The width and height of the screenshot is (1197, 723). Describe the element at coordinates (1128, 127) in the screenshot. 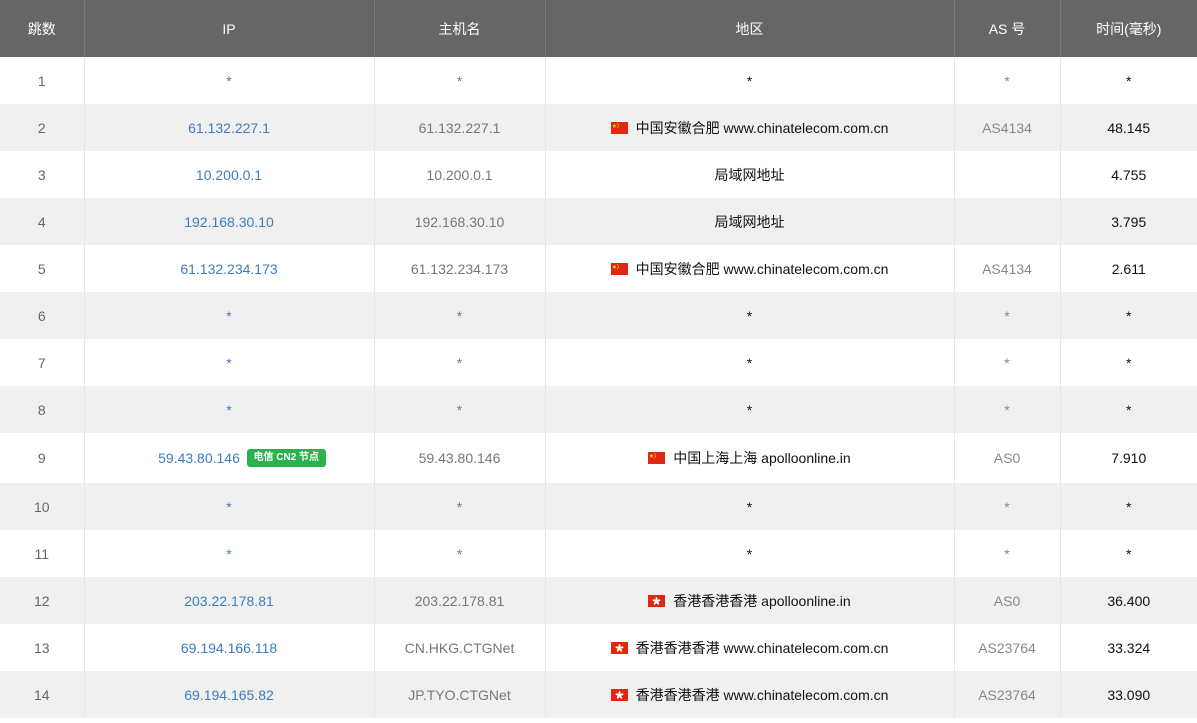

I see `latency-cell: 48.145` at that location.